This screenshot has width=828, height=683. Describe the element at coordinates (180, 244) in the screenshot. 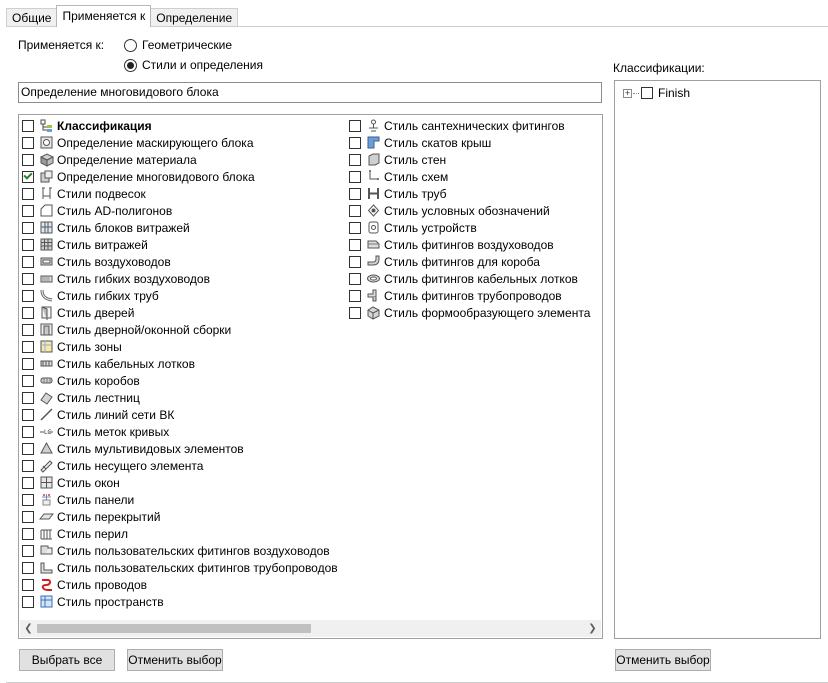

I see `list-item: Стиль витражей` at that location.